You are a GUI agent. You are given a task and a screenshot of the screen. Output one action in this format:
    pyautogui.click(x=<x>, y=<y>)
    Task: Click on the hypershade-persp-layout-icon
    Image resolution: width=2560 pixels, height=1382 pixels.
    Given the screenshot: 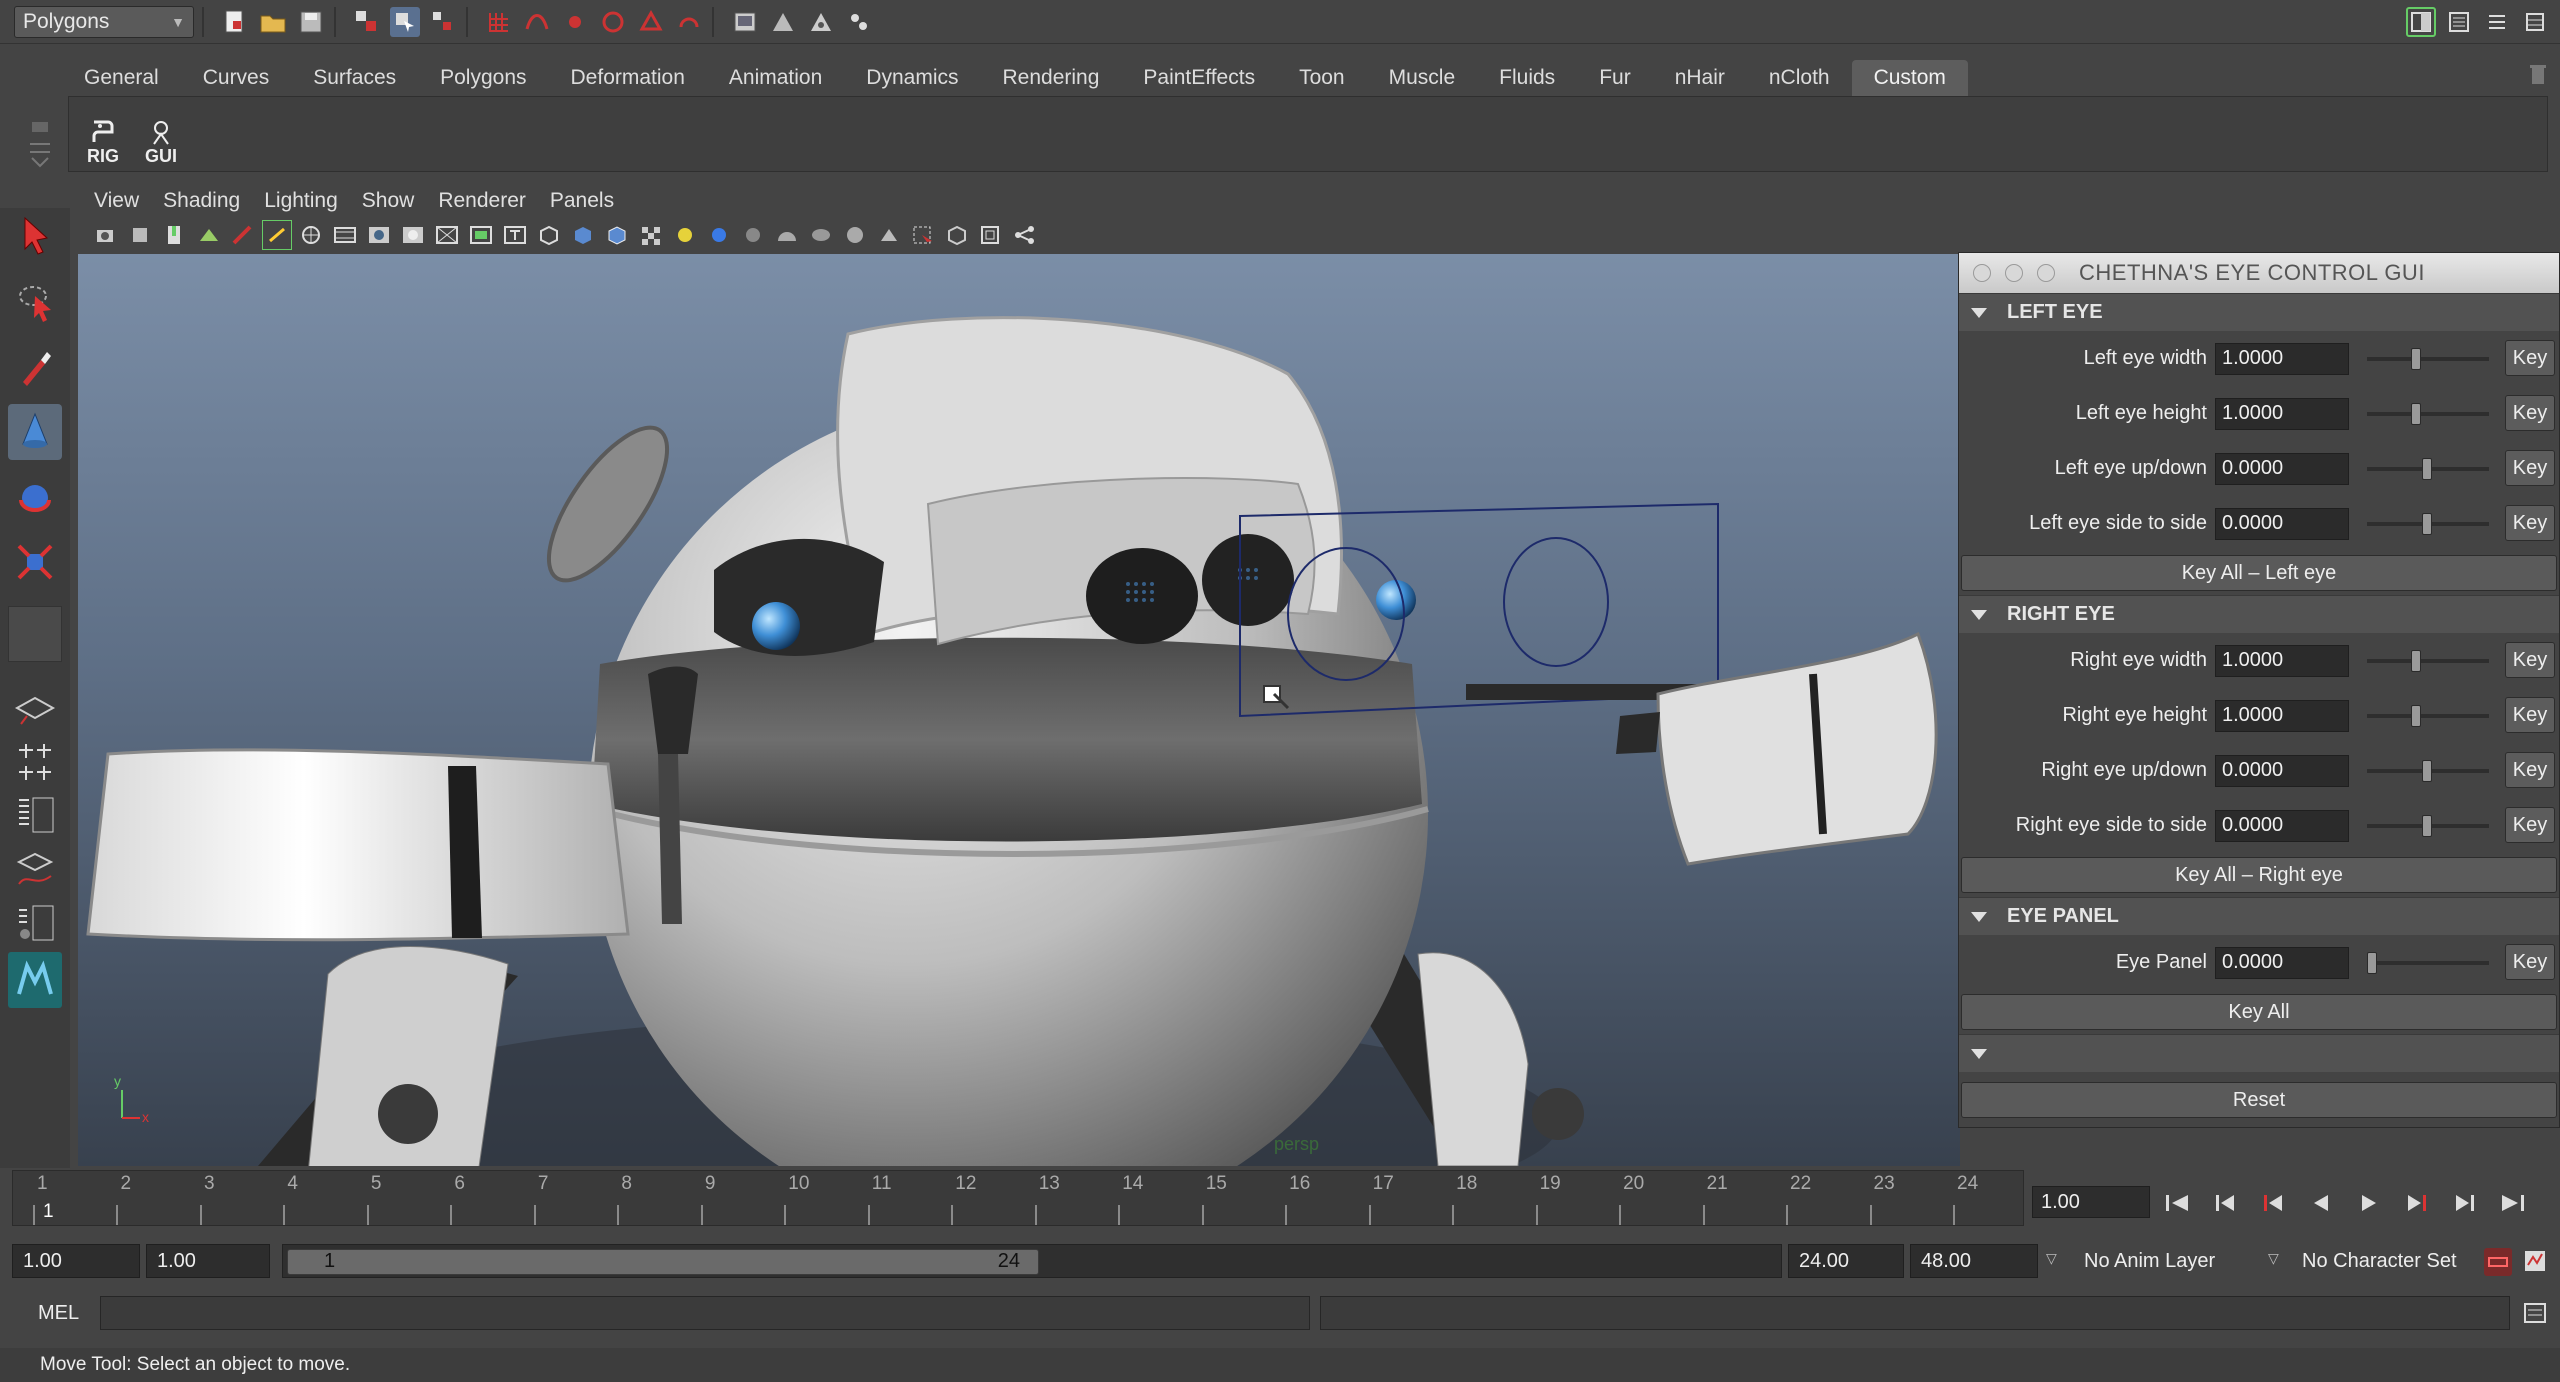 What is the action you would take?
    pyautogui.click(x=35, y=924)
    